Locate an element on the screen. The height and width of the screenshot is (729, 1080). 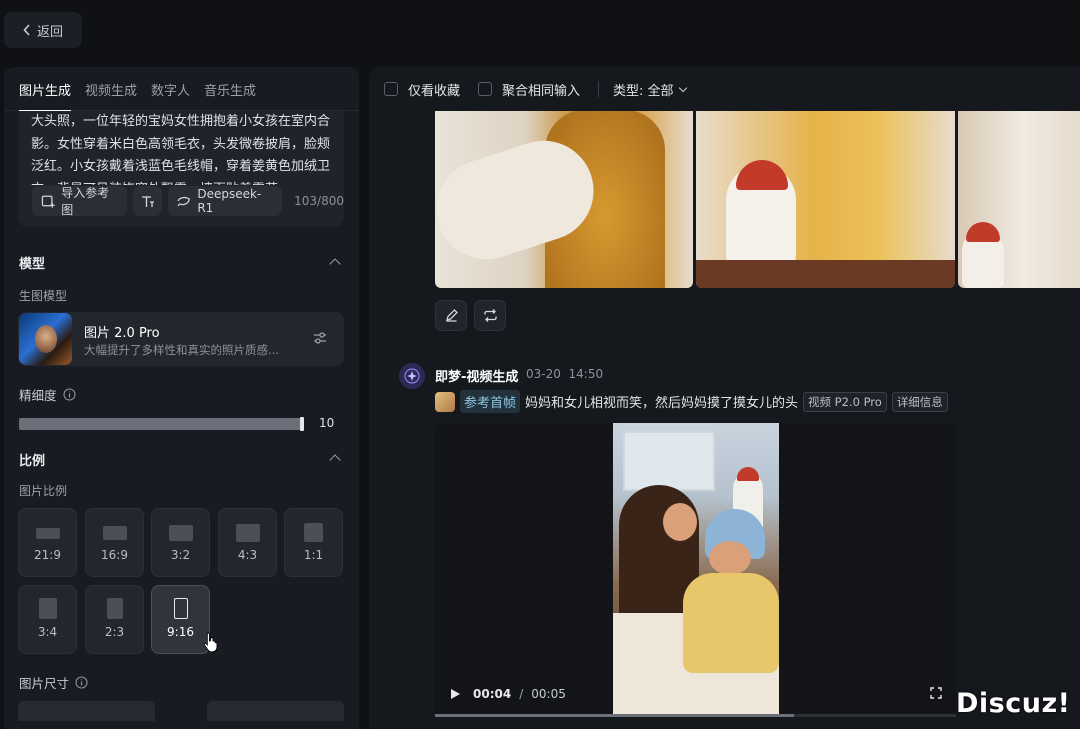
size-label-row: 图片尺寸 is located at coordinates (53, 682).